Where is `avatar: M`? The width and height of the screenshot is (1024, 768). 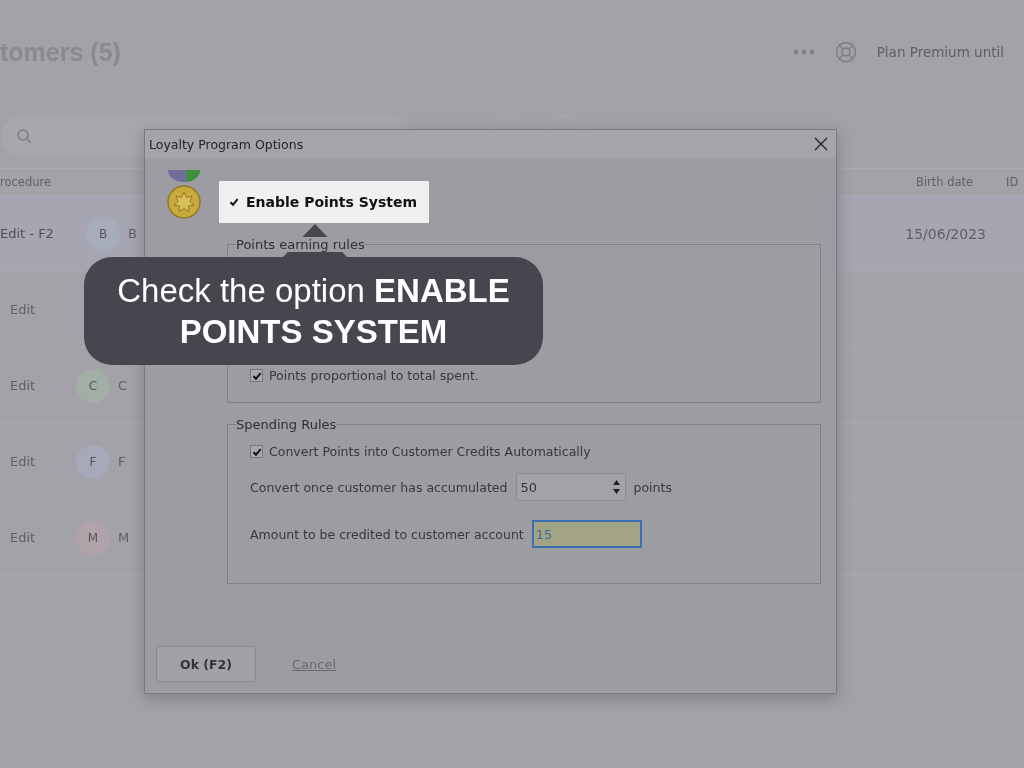
avatar: M is located at coordinates (93, 537).